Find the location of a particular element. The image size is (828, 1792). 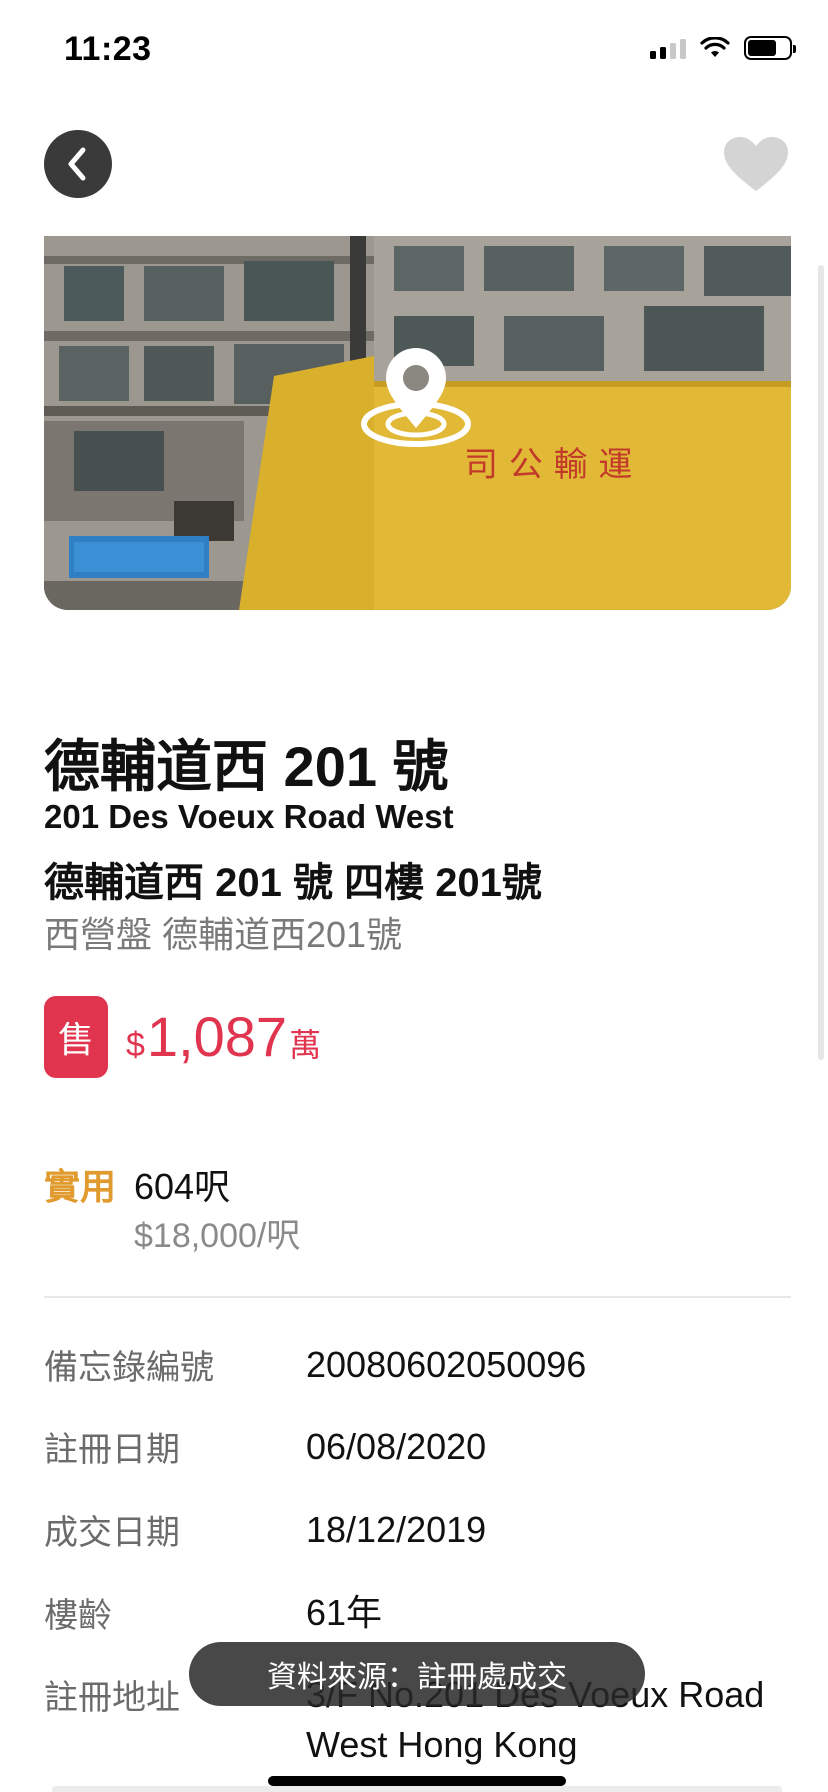

detail-row-building-age: 樓齡 61年 is located at coordinates (424, 1613).